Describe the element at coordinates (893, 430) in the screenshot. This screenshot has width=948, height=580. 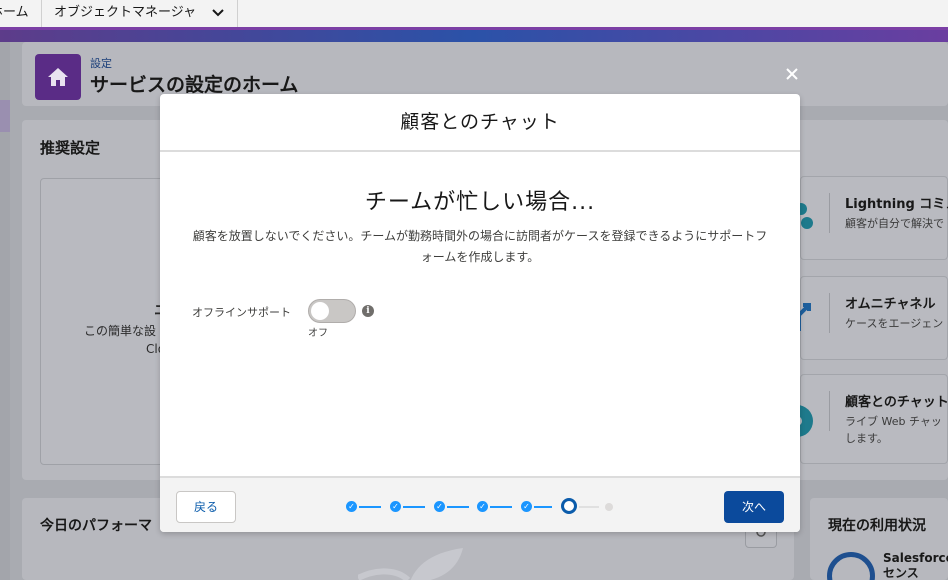
I see `right-card-subtitle: ライブ Web チャッ します。` at that location.